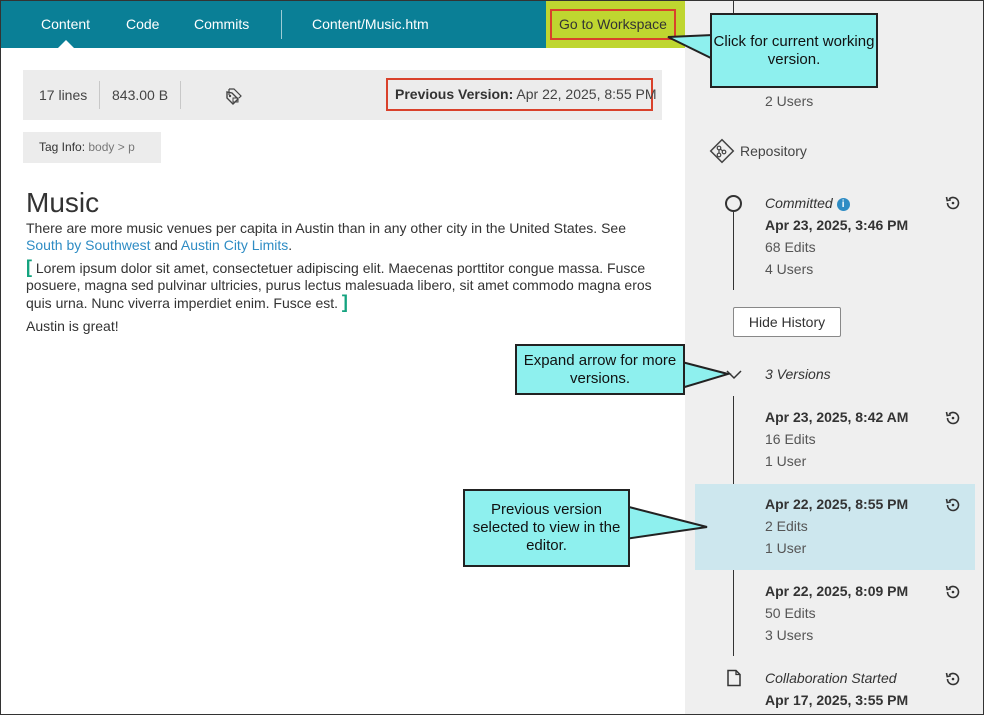 The height and width of the screenshot is (715, 984). Describe the element at coordinates (790, 247) in the screenshot. I see `committed-edits: 68 Edits` at that location.